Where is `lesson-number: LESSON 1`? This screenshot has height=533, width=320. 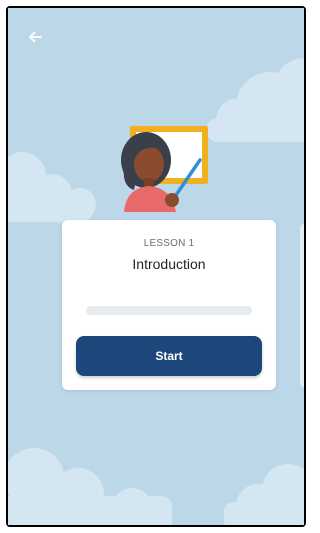 lesson-number: LESSON 1 is located at coordinates (169, 243).